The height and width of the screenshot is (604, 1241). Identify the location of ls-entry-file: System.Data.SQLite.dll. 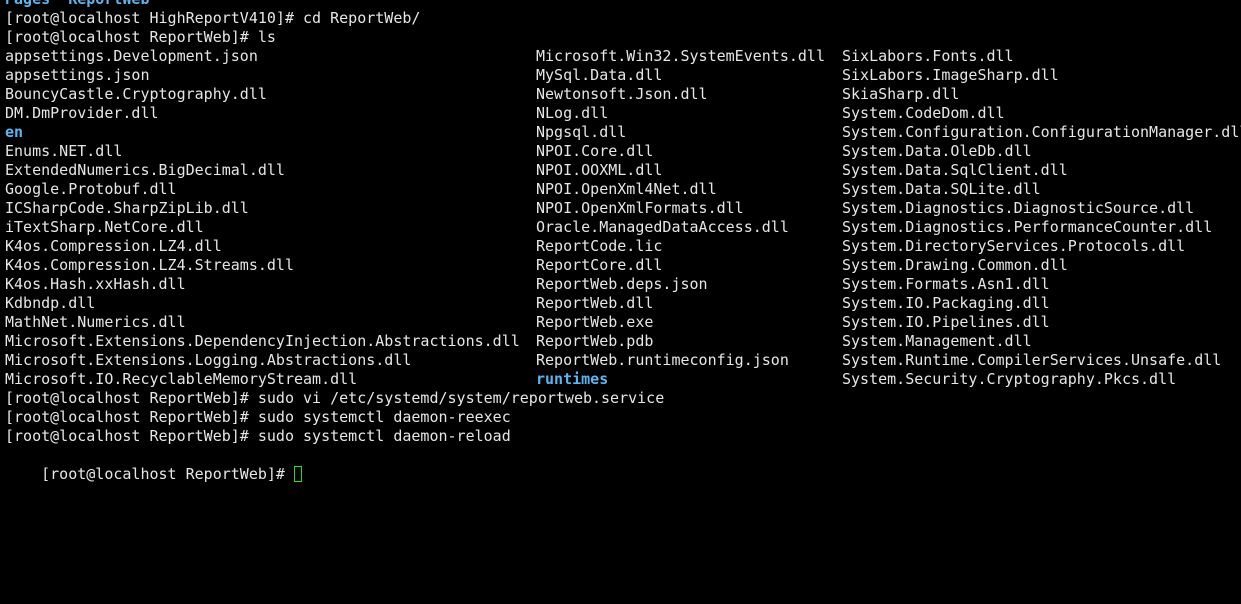
(941, 189).